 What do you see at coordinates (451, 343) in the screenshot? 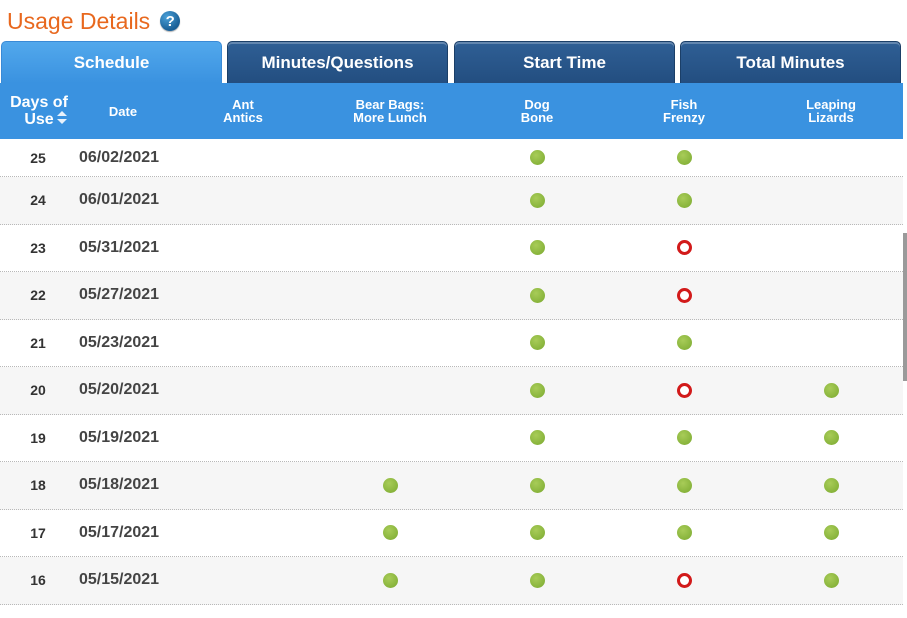
I see `table-row: 21 05/23/2021` at bounding box center [451, 343].